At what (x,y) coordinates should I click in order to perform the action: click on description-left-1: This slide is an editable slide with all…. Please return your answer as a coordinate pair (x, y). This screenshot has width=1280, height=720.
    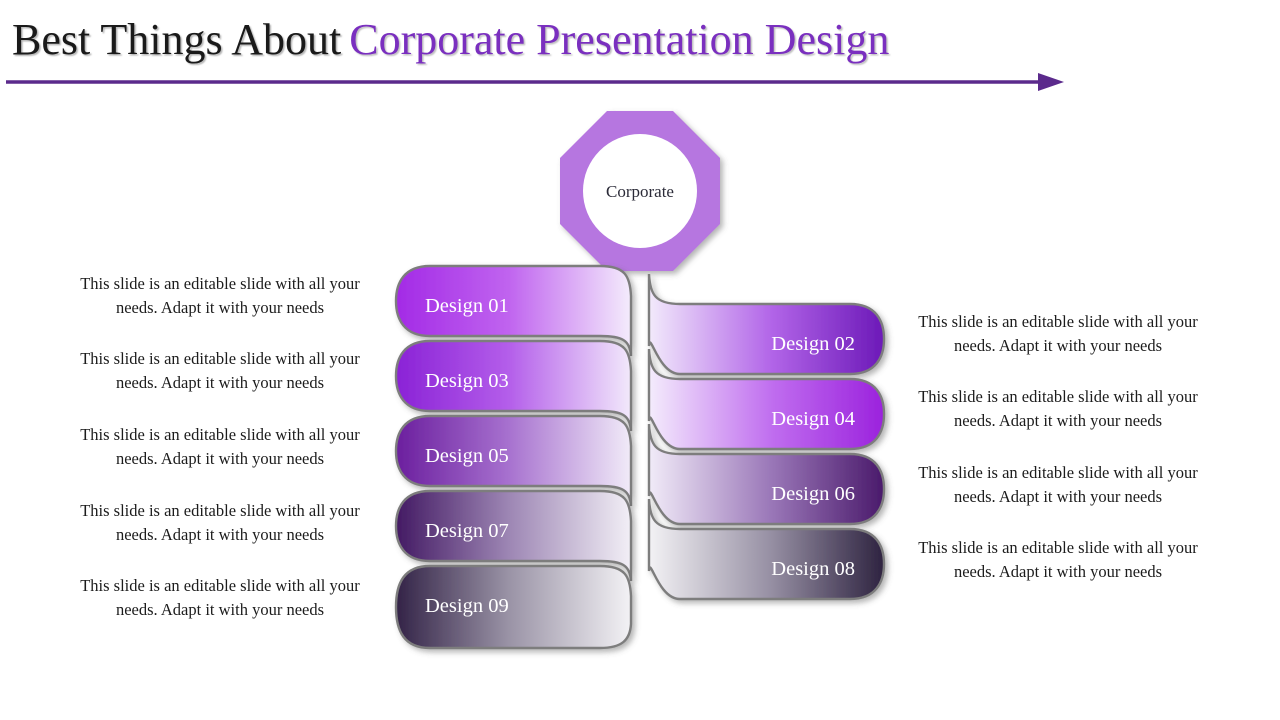
    Looking at the image, I should click on (220, 295).